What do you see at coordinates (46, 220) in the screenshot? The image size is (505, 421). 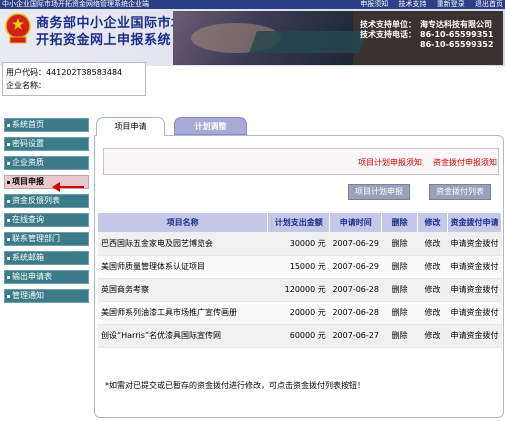 I see `sidebar-item-online-query: 在线查询` at bounding box center [46, 220].